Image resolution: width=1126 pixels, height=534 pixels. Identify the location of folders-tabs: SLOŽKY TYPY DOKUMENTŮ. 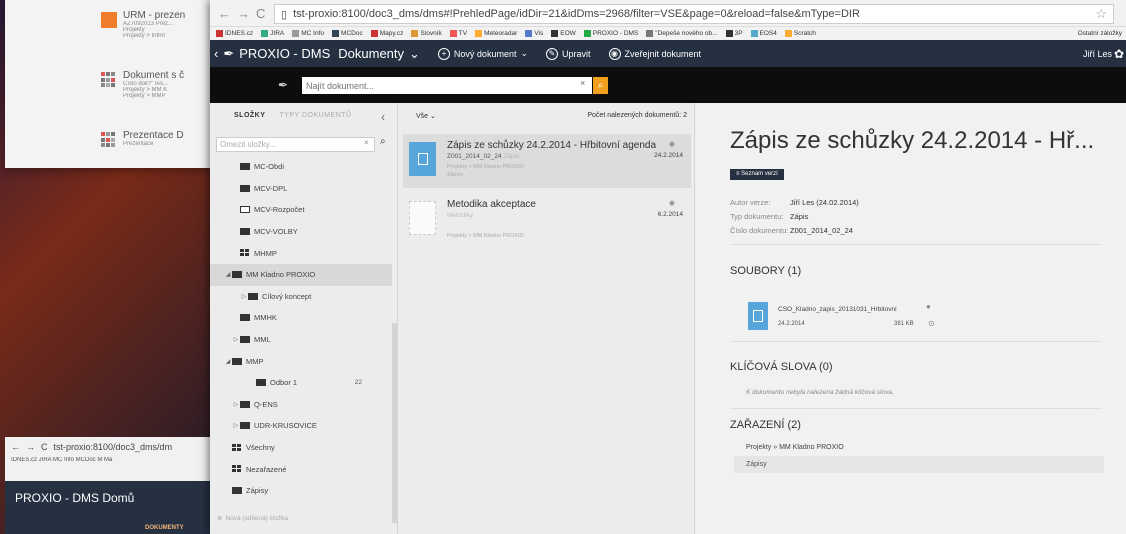
(293, 115).